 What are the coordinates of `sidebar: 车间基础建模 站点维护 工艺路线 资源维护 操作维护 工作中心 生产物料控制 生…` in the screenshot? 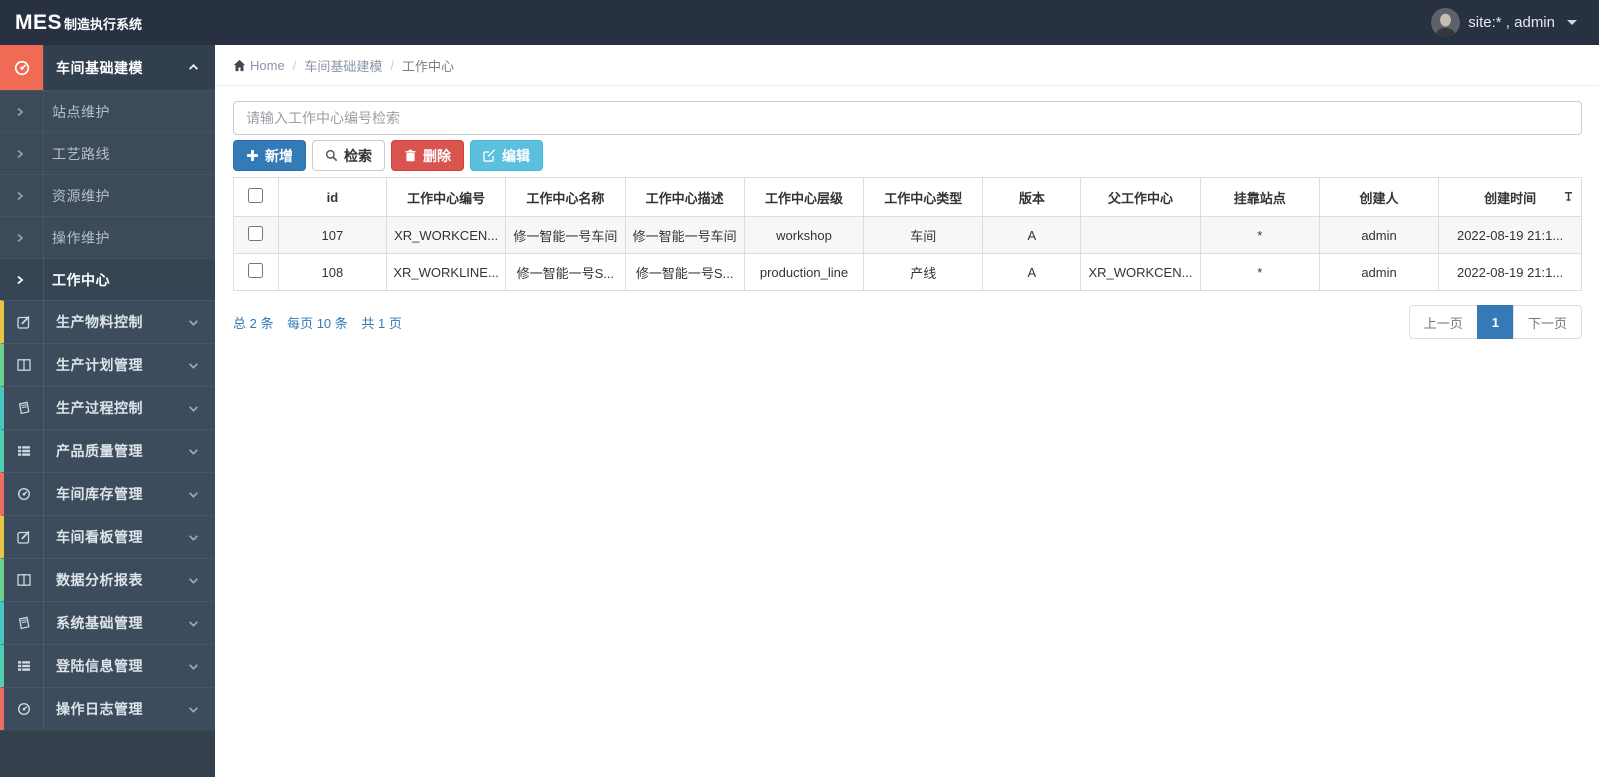 It's located at (107, 411).